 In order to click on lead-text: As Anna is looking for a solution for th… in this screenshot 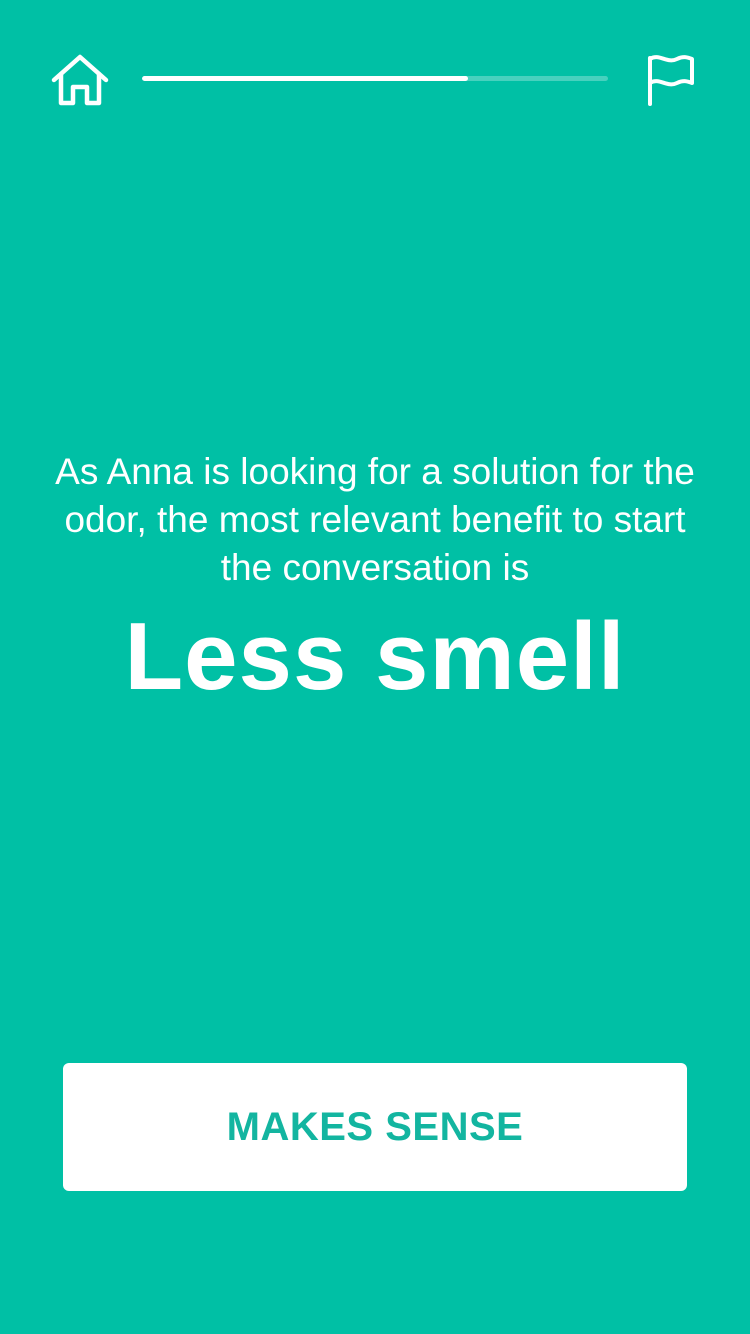, I will do `click(375, 519)`.